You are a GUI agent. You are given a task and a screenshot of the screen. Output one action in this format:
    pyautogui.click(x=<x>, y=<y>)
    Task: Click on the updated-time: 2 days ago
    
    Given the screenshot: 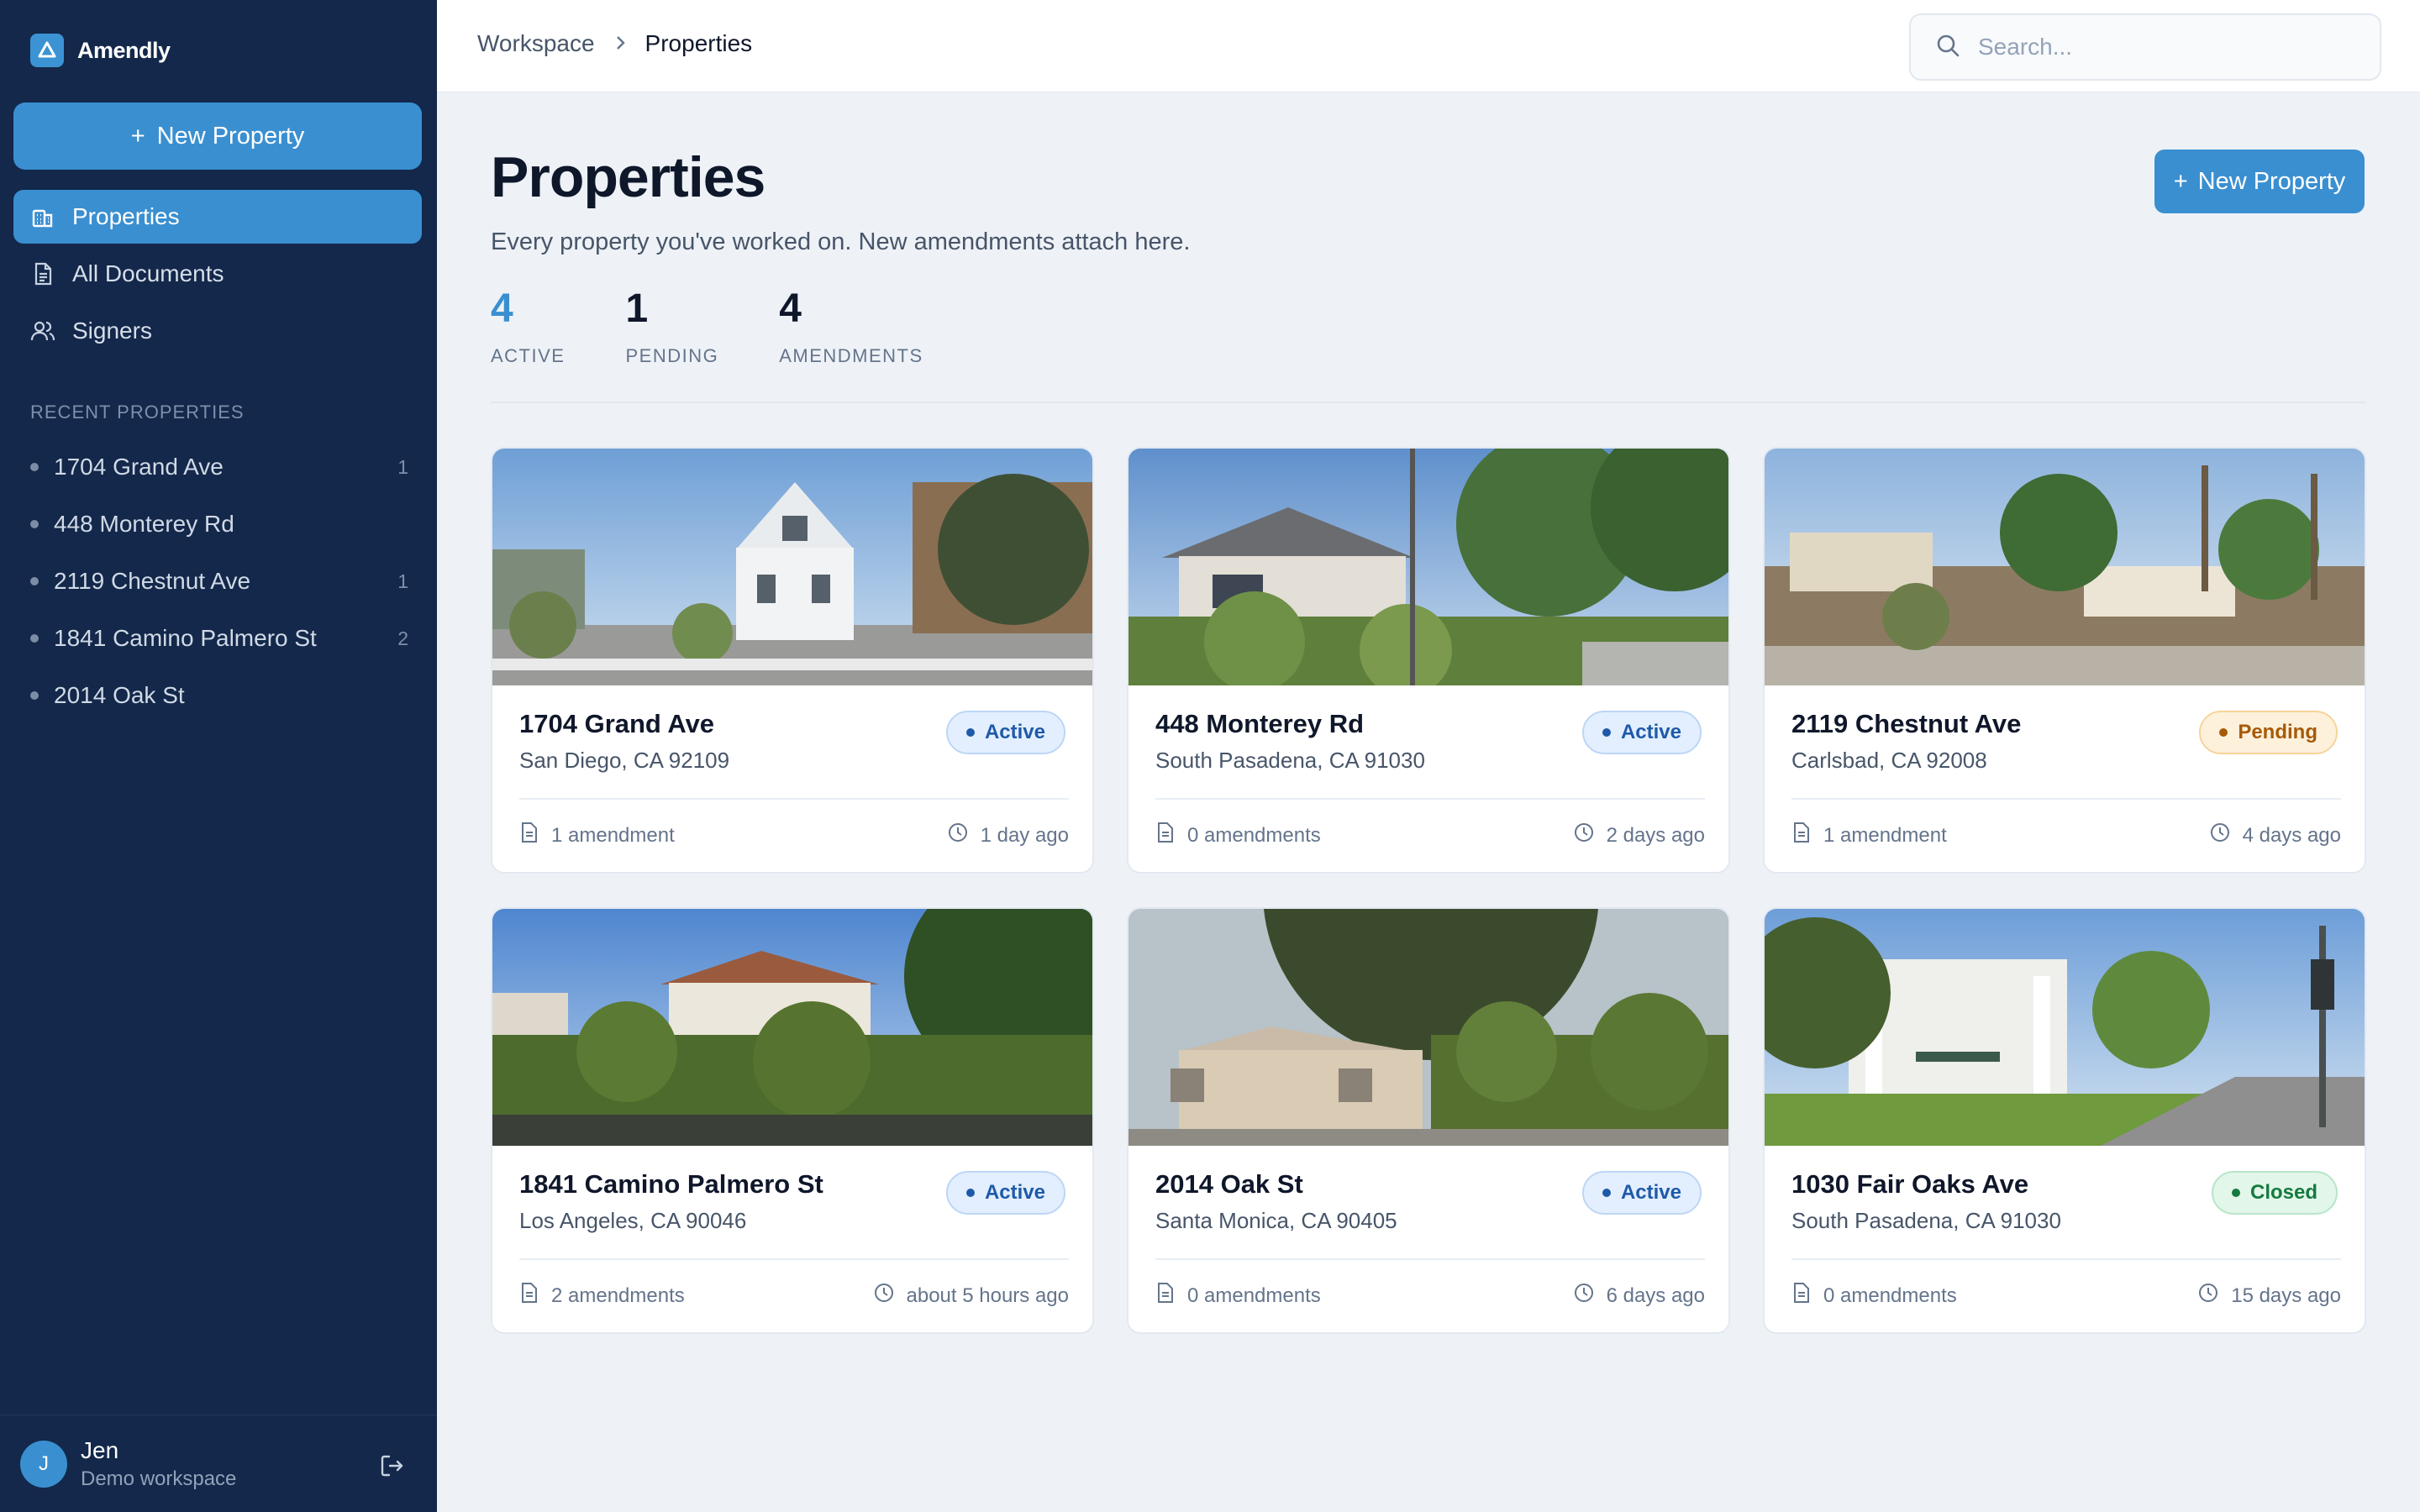 What is the action you would take?
    pyautogui.click(x=1655, y=835)
    